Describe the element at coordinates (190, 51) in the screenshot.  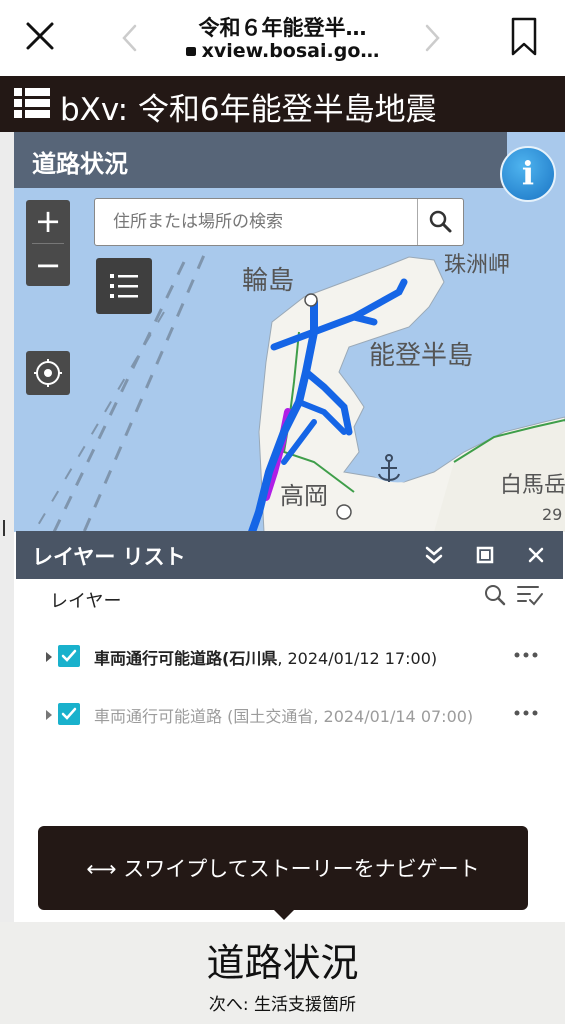
I see `lock-icon` at that location.